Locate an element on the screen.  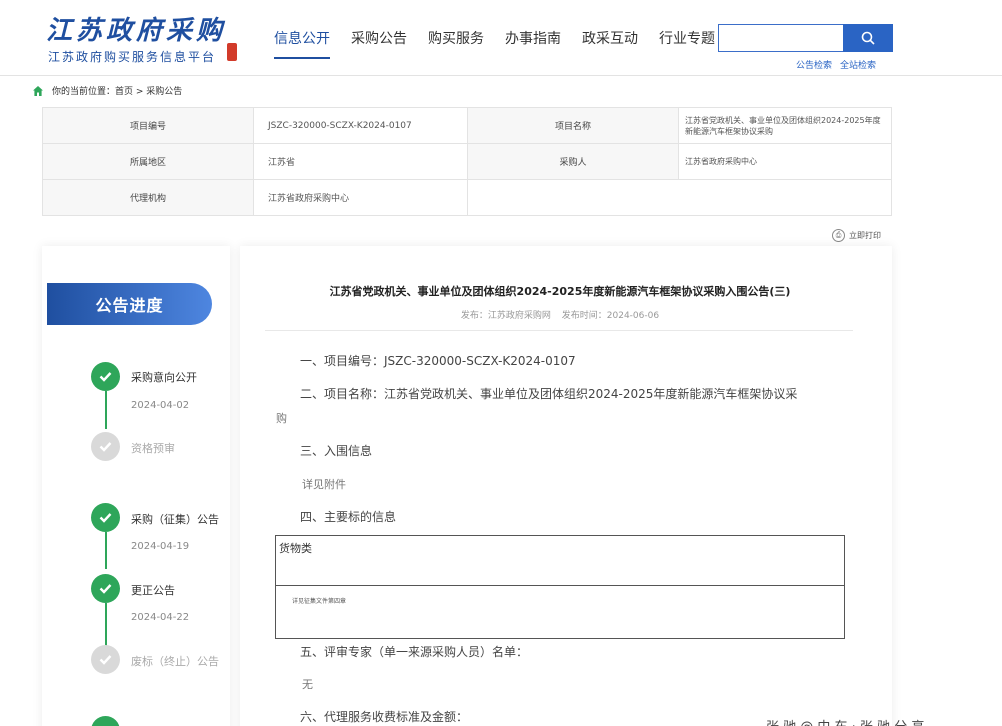
buyer-label: 采购人 is located at coordinates (573, 161).